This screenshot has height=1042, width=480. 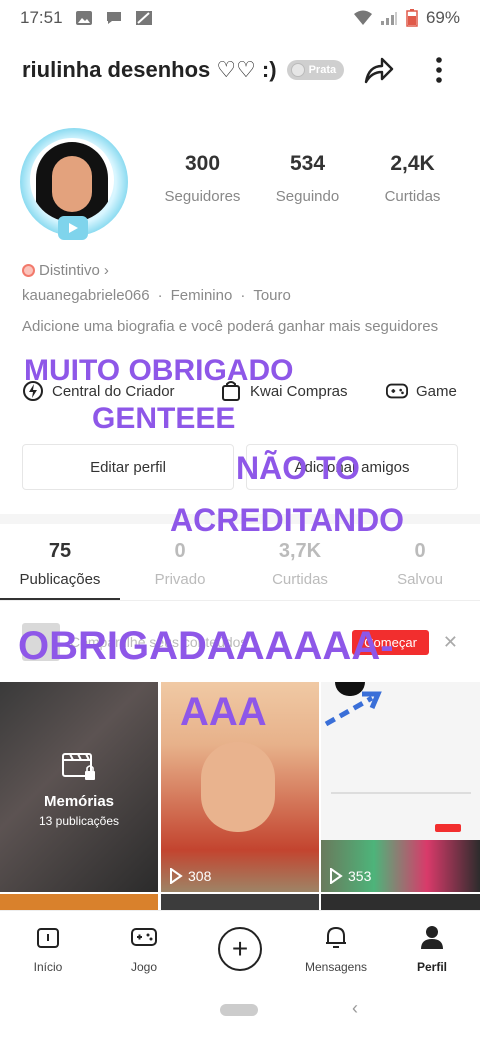 What do you see at coordinates (202, 178) in the screenshot?
I see `stat-followers: 300 Seguidores` at bounding box center [202, 178].